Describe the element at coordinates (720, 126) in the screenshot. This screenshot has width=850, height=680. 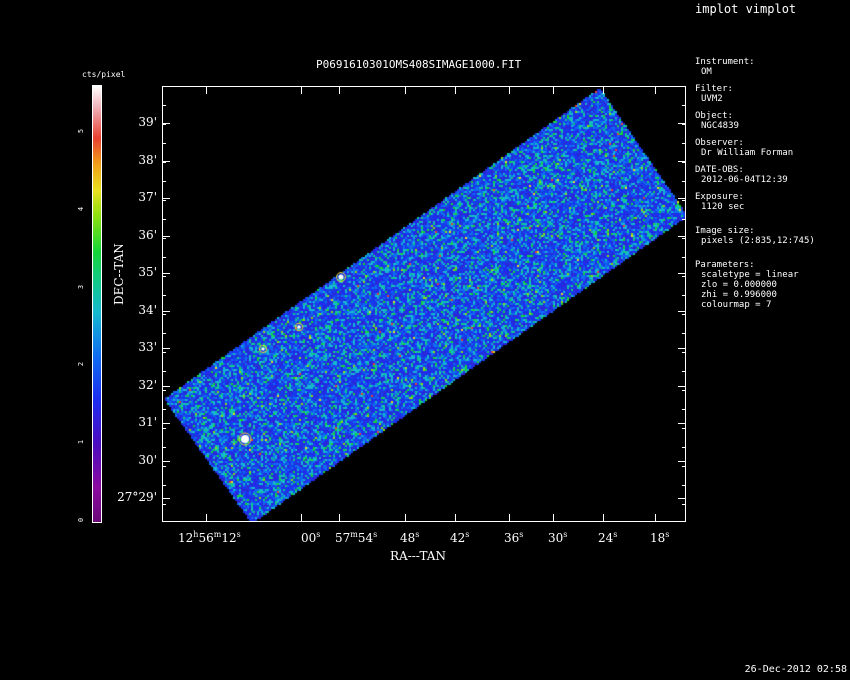
I see `object-value: NGC4839` at that location.